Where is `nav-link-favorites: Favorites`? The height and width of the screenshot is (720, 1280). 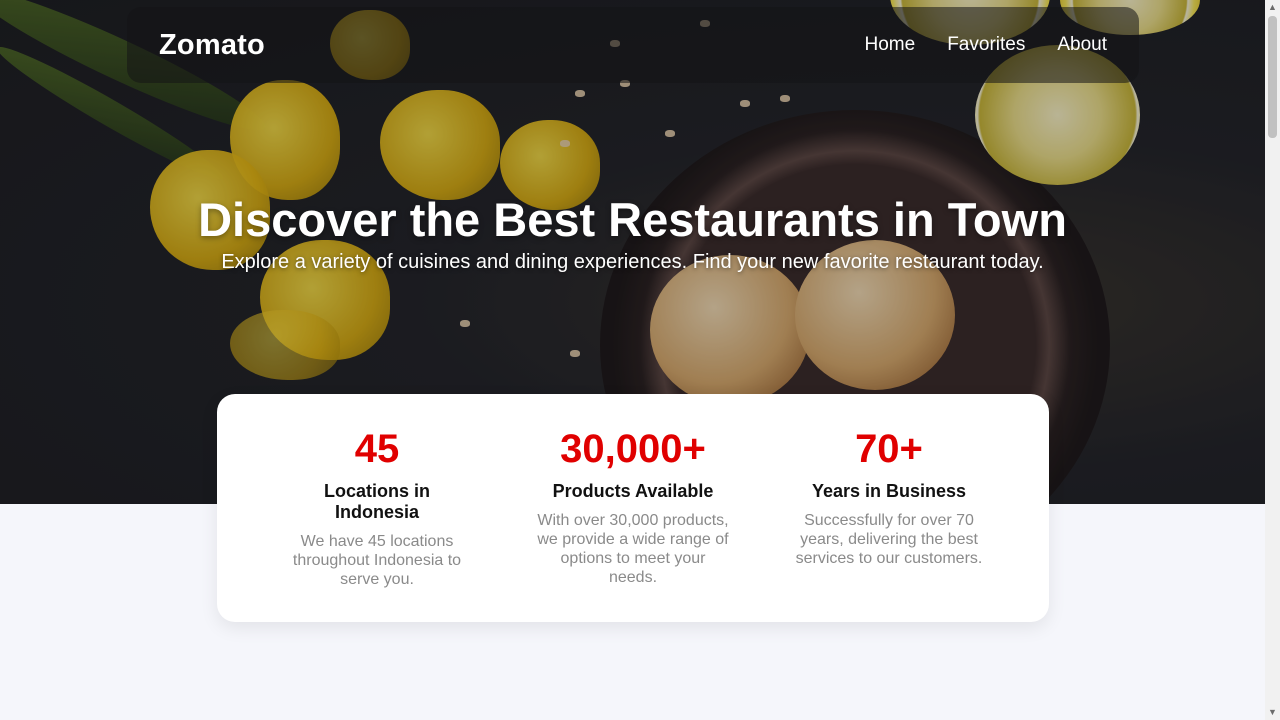 nav-link-favorites: Favorites is located at coordinates (986, 45).